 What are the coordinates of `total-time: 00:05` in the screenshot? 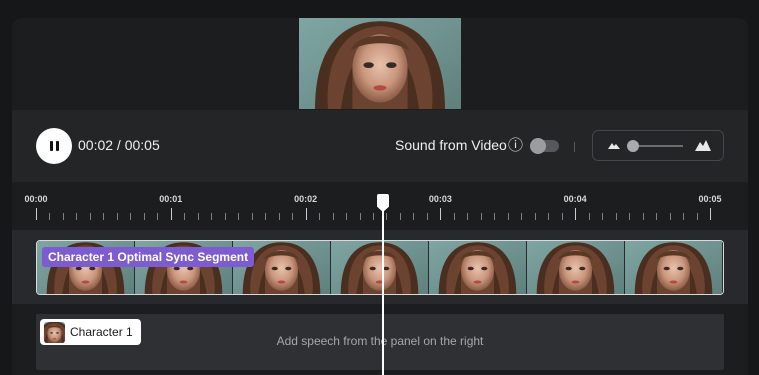 It's located at (142, 145).